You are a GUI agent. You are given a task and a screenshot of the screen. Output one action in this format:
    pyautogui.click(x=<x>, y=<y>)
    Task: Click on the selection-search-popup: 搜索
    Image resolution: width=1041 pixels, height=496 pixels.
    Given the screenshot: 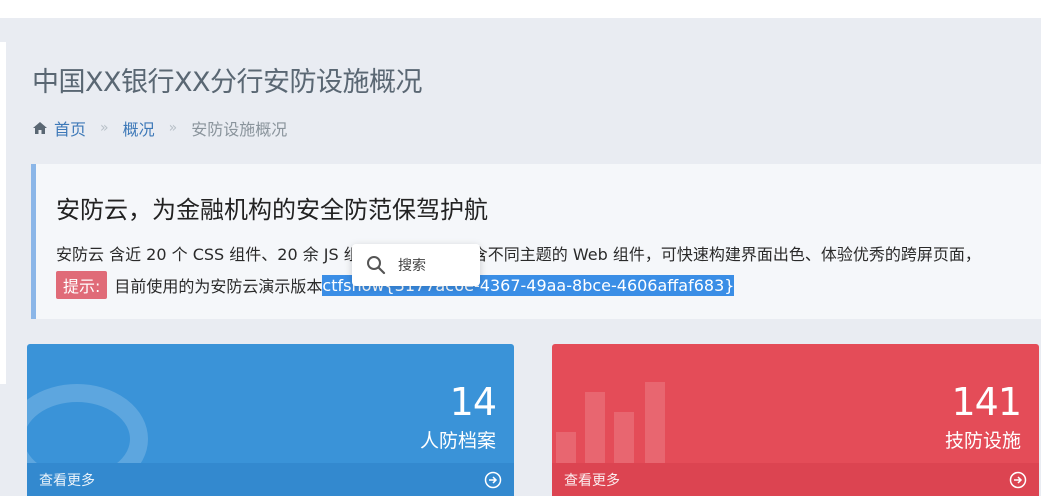 What is the action you would take?
    pyautogui.click(x=416, y=265)
    